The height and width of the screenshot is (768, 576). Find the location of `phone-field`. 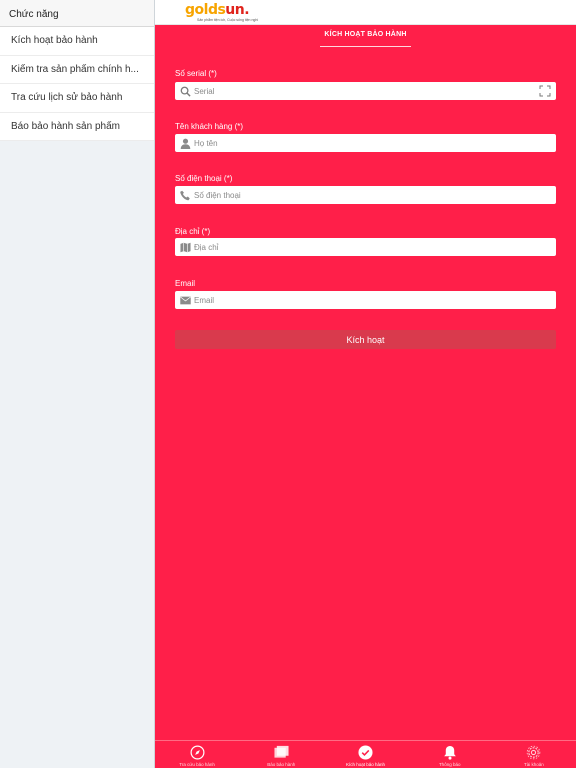

phone-field is located at coordinates (365, 195).